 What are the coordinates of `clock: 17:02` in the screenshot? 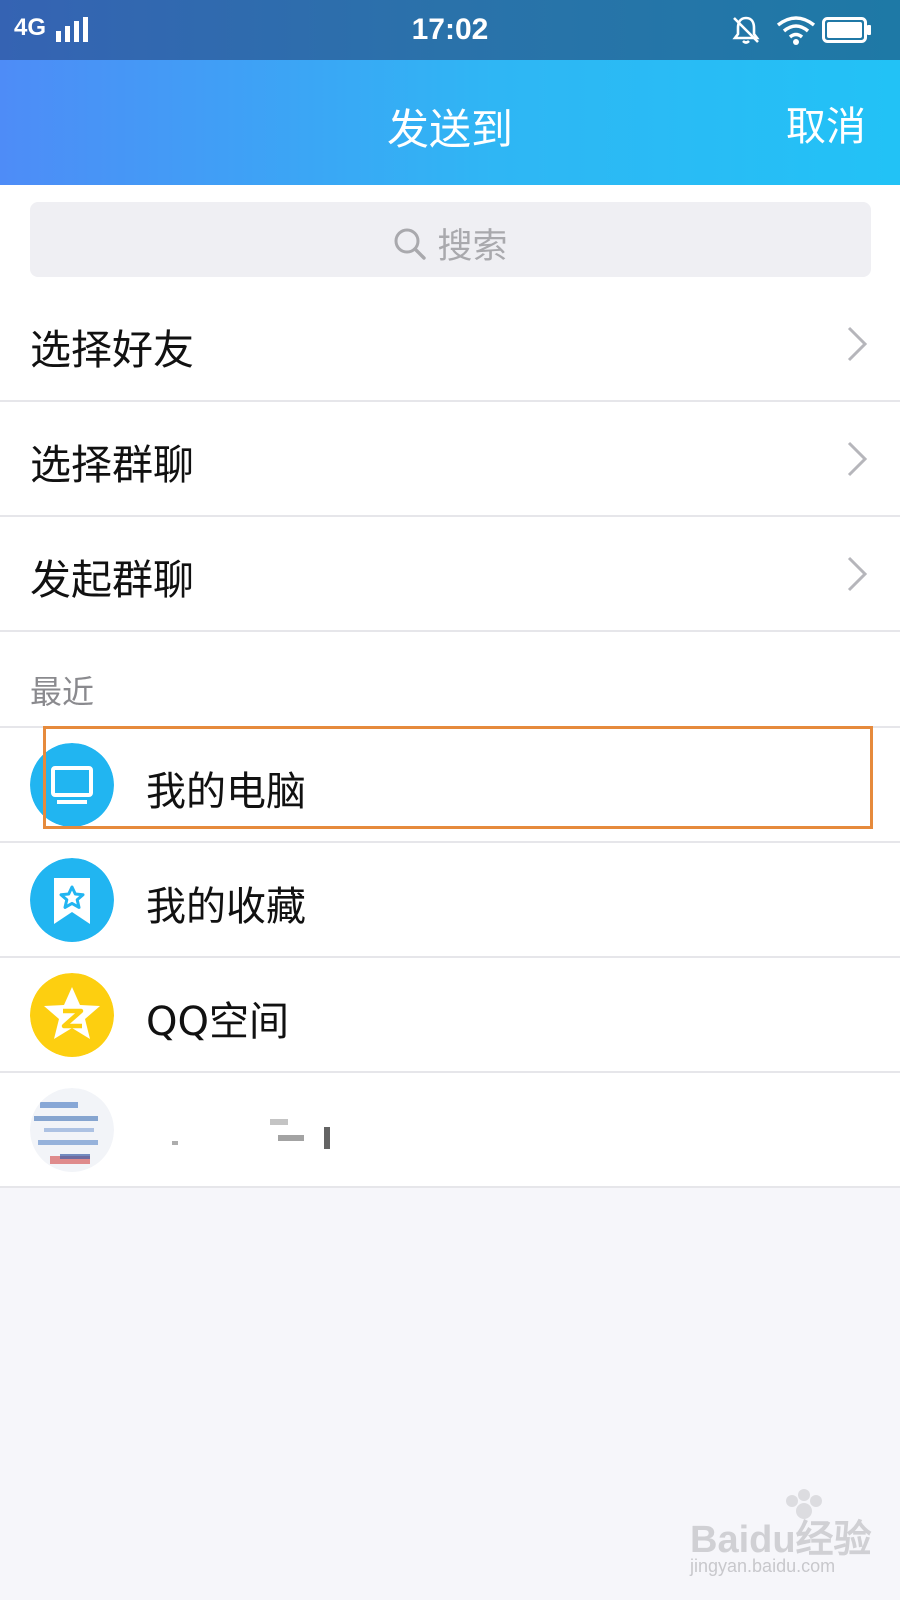 It's located at (450, 29).